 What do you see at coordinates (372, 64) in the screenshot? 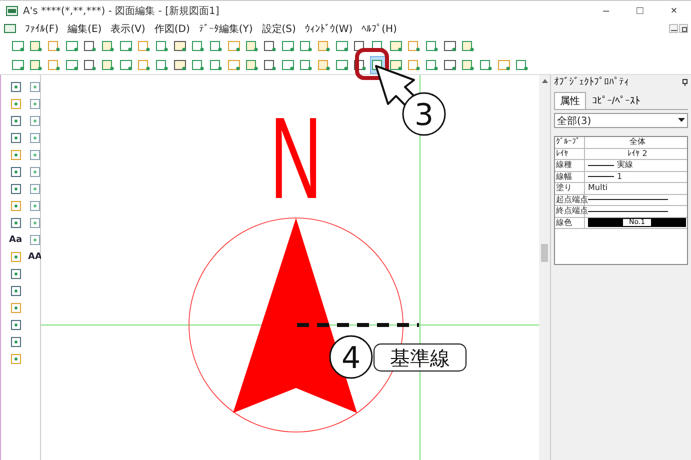
I see `highlight-ring` at bounding box center [372, 64].